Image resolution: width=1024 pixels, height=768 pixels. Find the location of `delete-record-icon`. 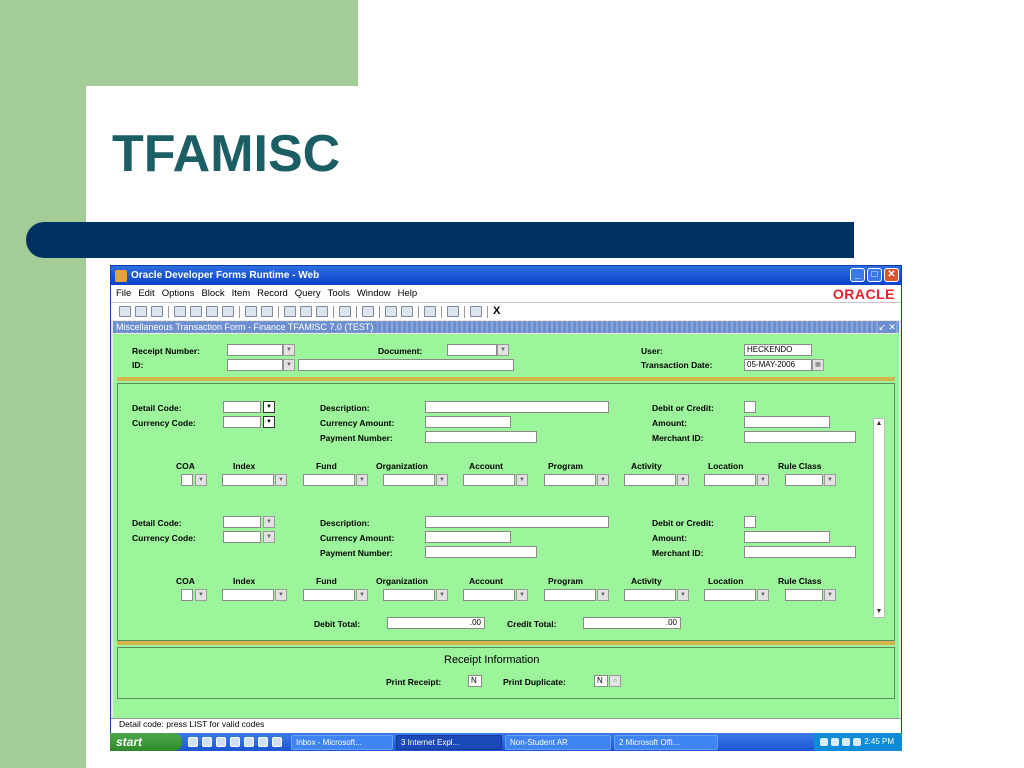

delete-record-icon is located at coordinates (322, 311).